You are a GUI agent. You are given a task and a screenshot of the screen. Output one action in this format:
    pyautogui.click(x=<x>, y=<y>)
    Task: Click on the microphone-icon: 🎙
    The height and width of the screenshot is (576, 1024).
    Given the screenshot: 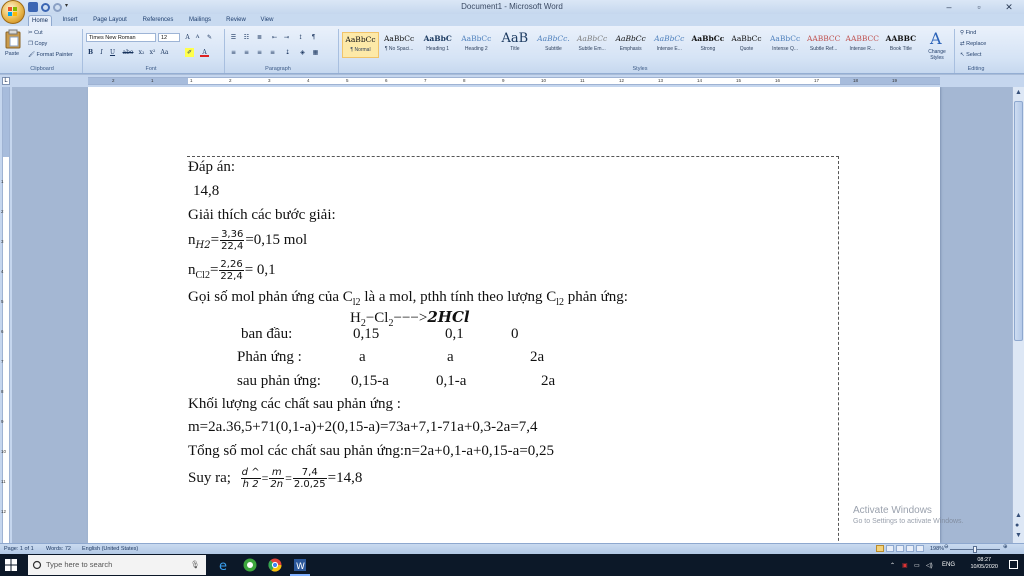 What is the action you would take?
    pyautogui.click(x=195, y=565)
    